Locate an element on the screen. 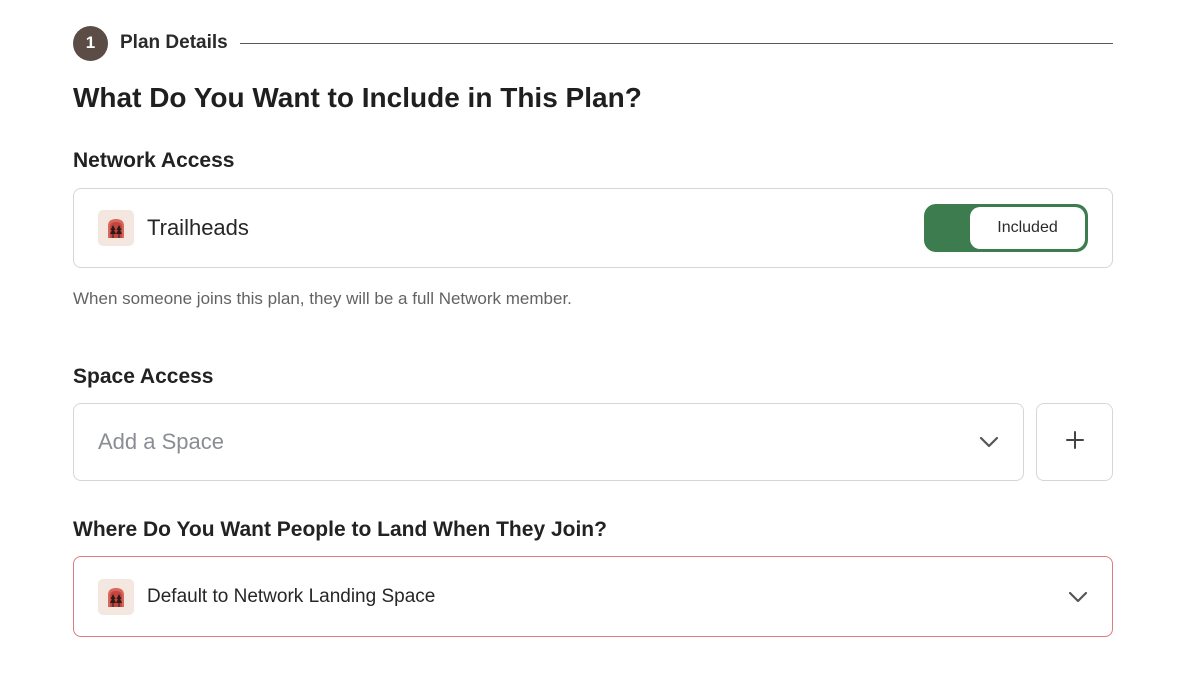  add-space-placeholder: Add a Space is located at coordinates (161, 441).